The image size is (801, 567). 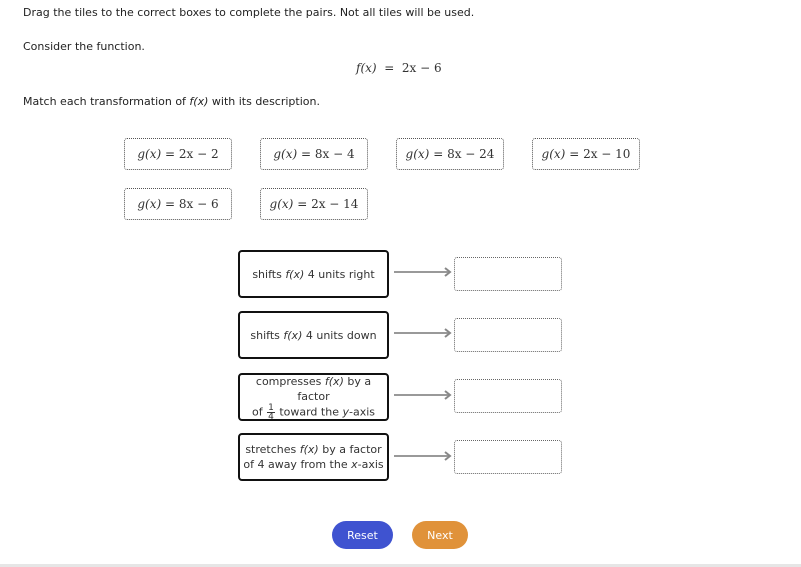 I want to click on function-lhs: f(x), so click(x=366, y=68).